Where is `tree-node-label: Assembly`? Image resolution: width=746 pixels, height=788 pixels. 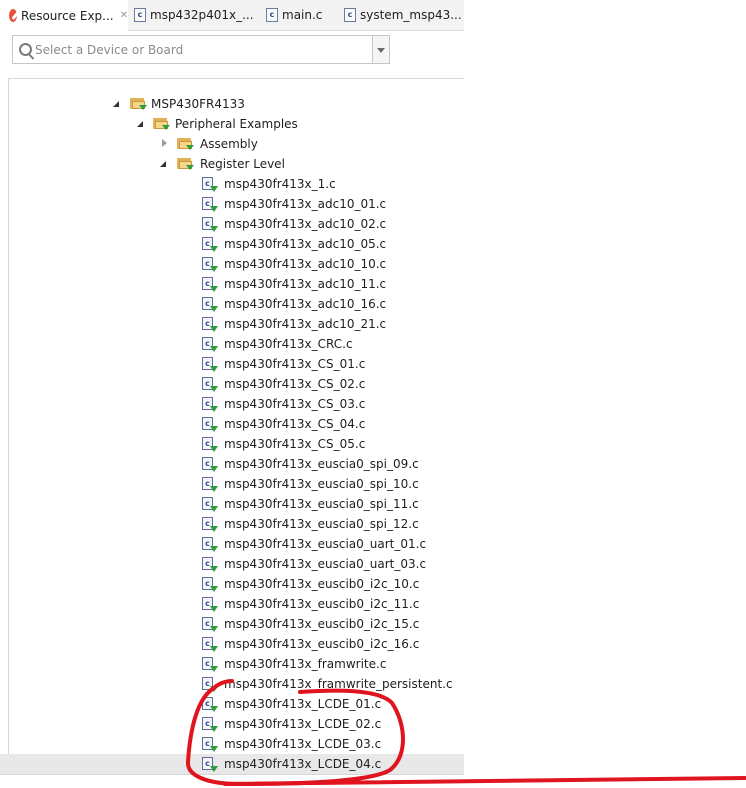
tree-node-label: Assembly is located at coordinates (229, 144).